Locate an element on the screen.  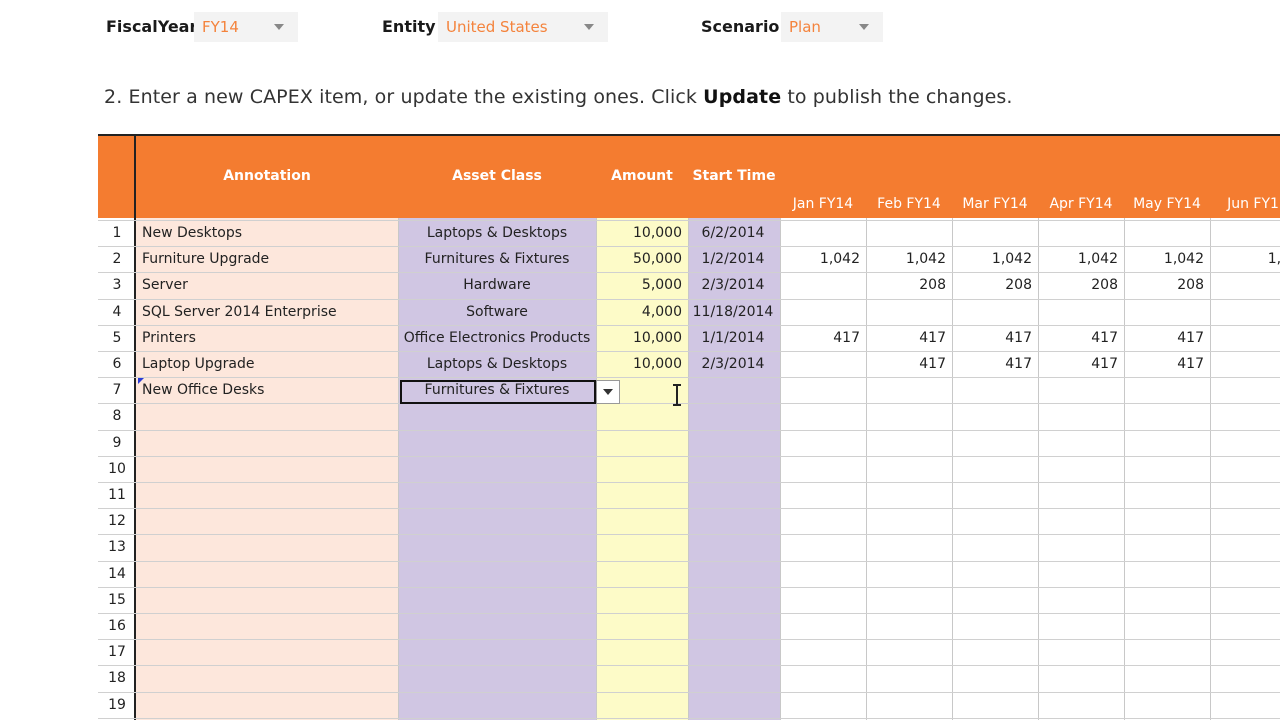
annotation-cell: Server is located at coordinates (165, 285).